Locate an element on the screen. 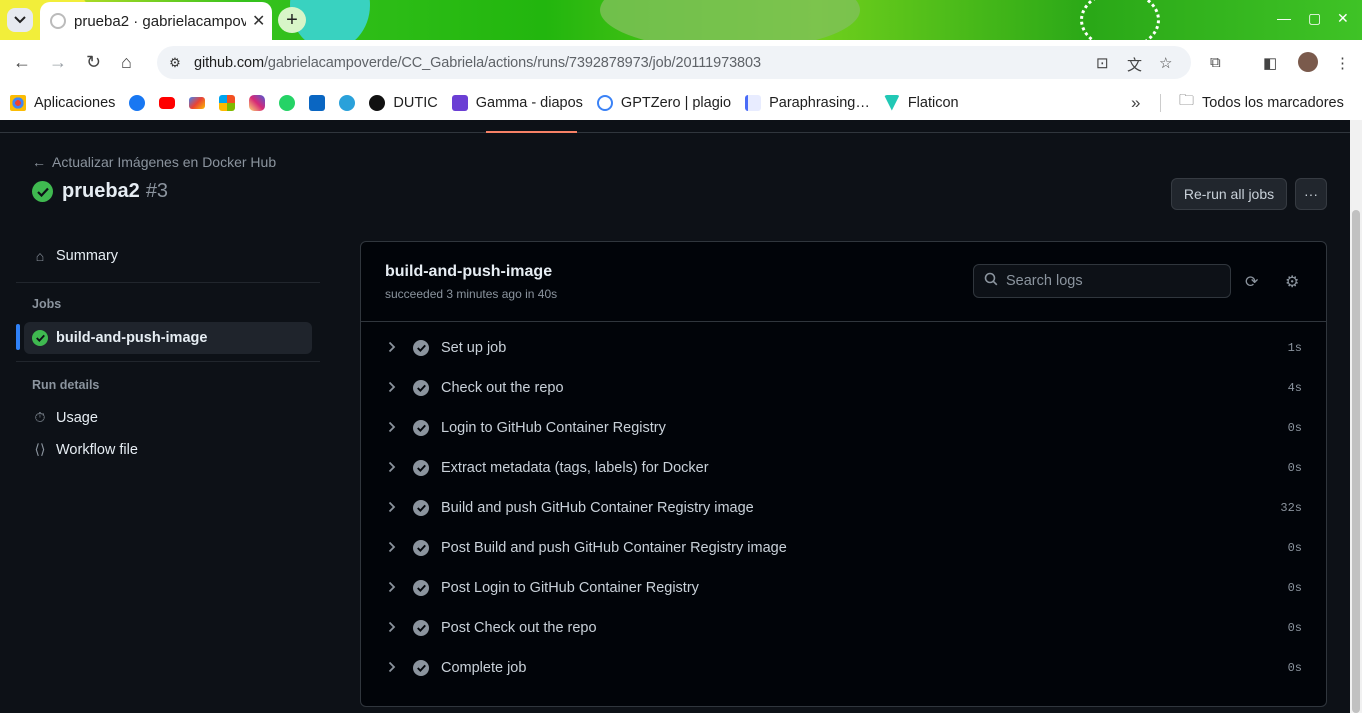 The image size is (1362, 713). back-arrow-icon: ← is located at coordinates (22, 62).